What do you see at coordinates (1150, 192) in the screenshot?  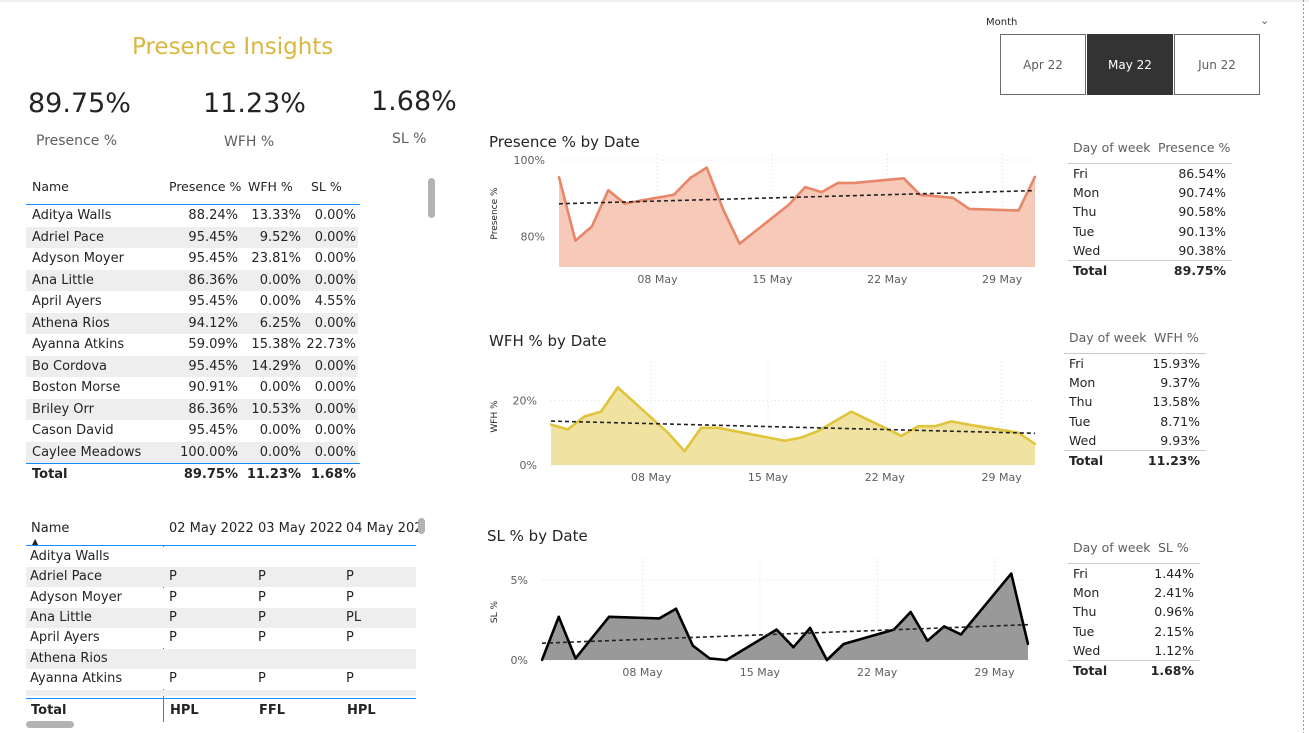 I see `table-row: Mon 90.74%` at bounding box center [1150, 192].